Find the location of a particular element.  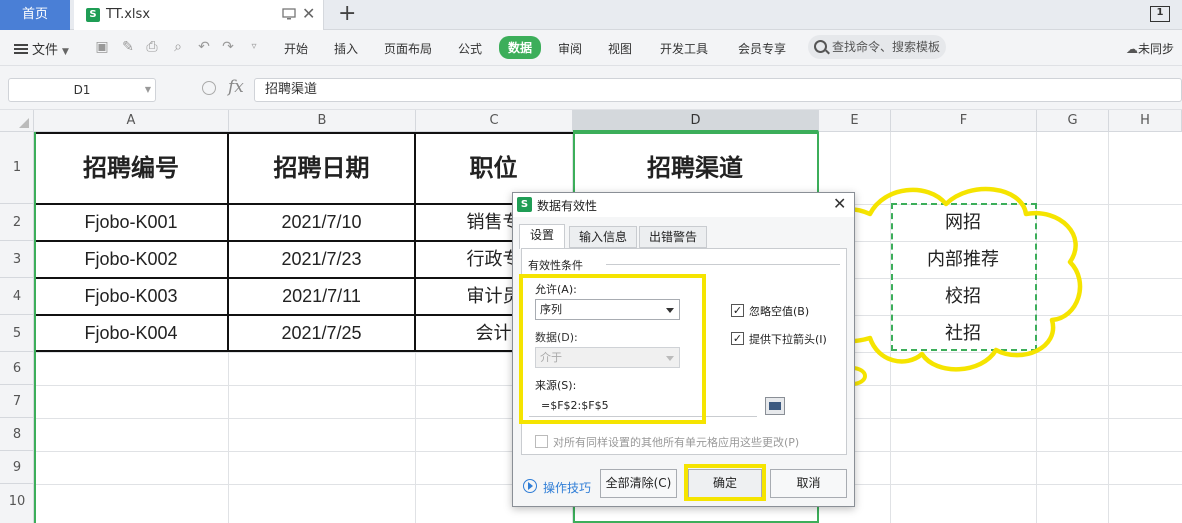

tab-home: 首页 is located at coordinates (35, 15).